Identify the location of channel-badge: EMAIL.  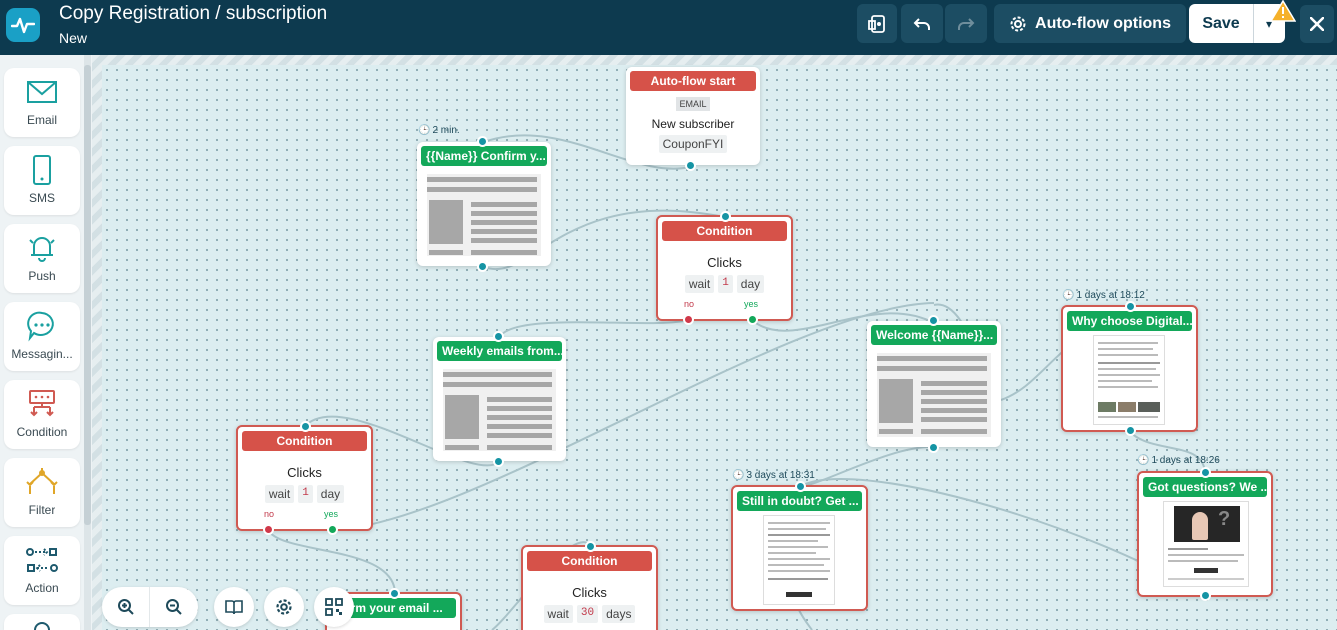
(693, 104).